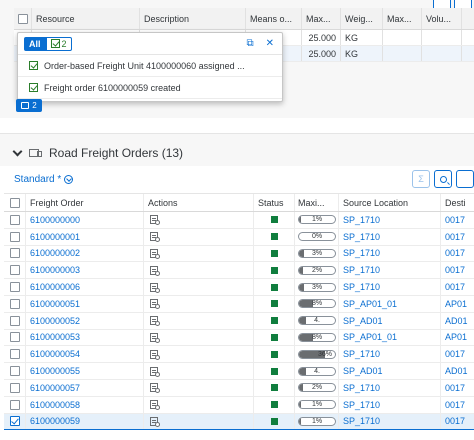  Describe the element at coordinates (85, 320) in the screenshot. I see `freight-order-link: 6100000052` at that location.